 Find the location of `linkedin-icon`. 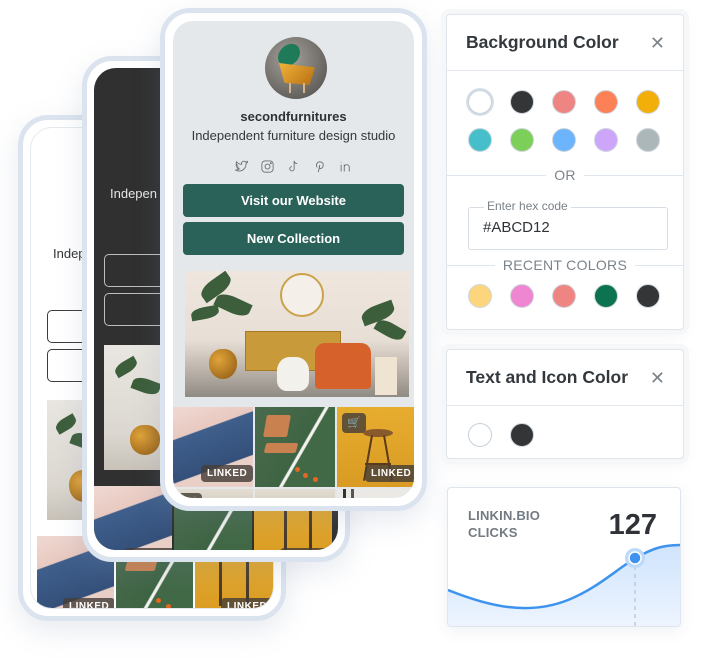

linkedin-icon is located at coordinates (346, 166).